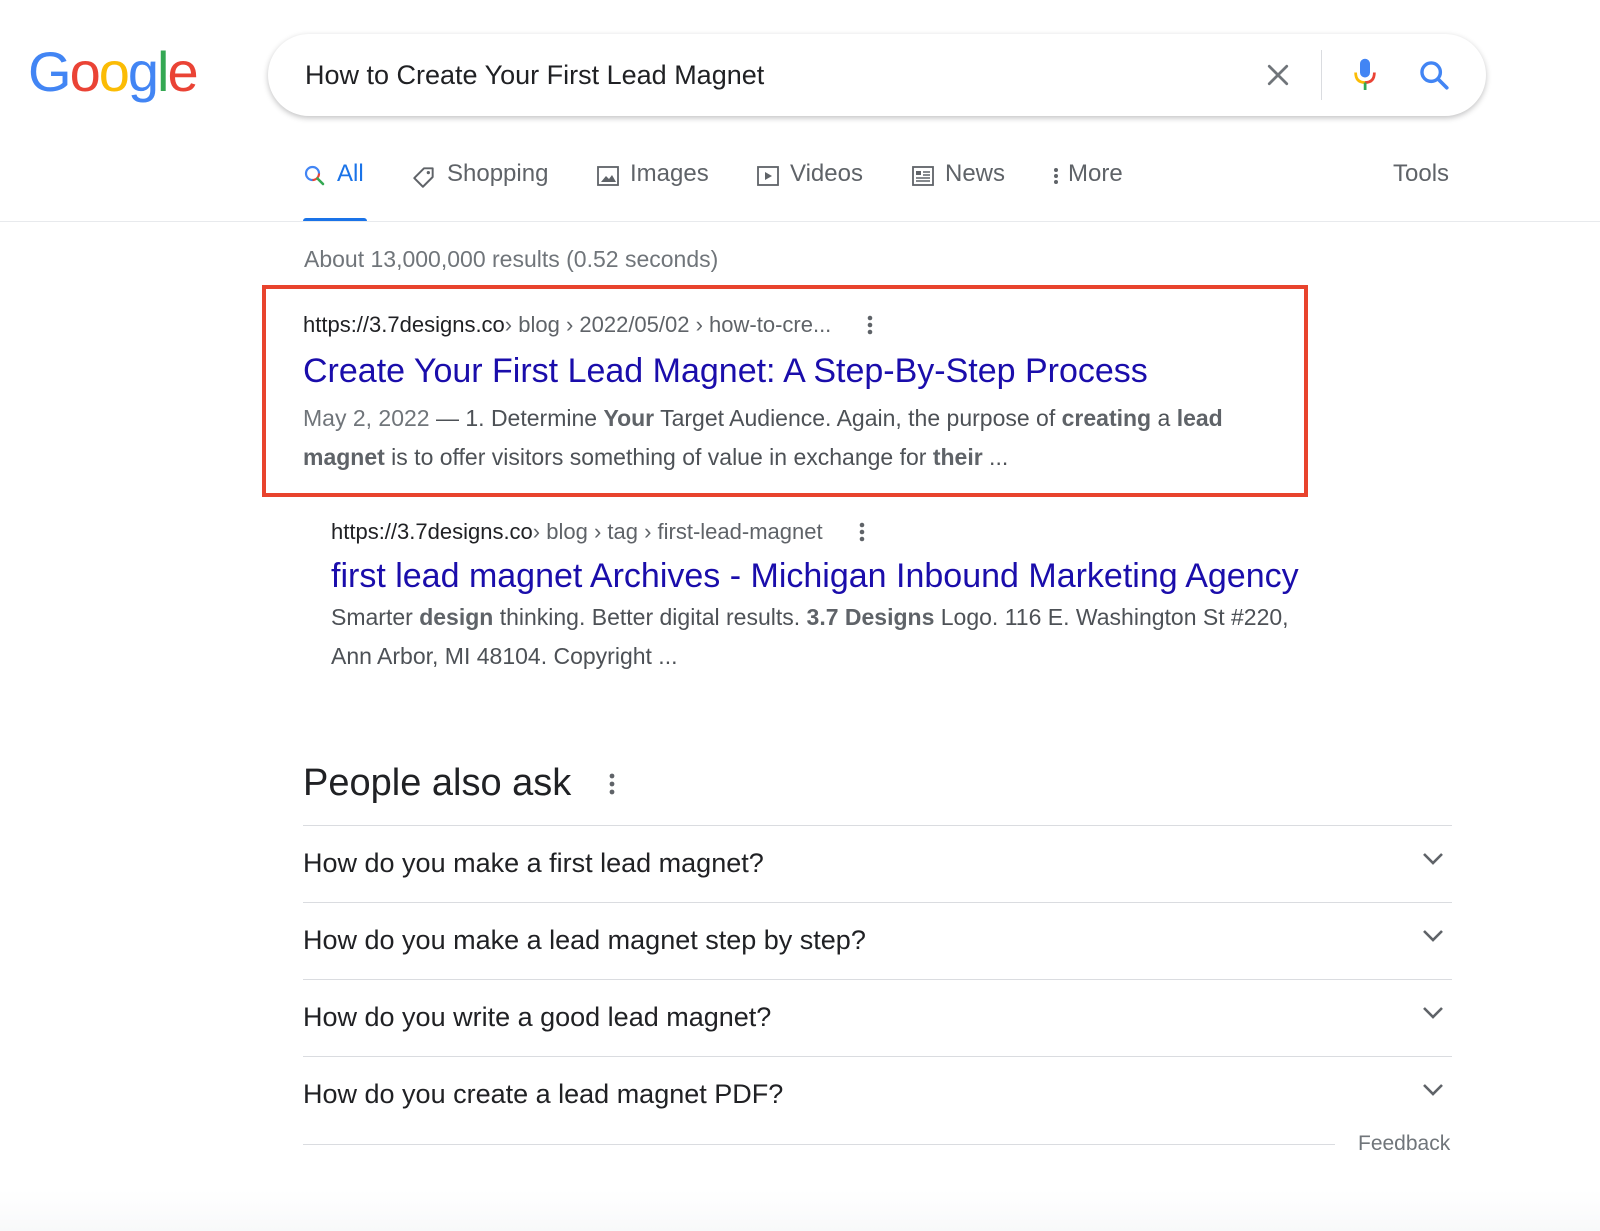  Describe the element at coordinates (629, 418) in the screenshot. I see `snippet-bold: Your` at that location.